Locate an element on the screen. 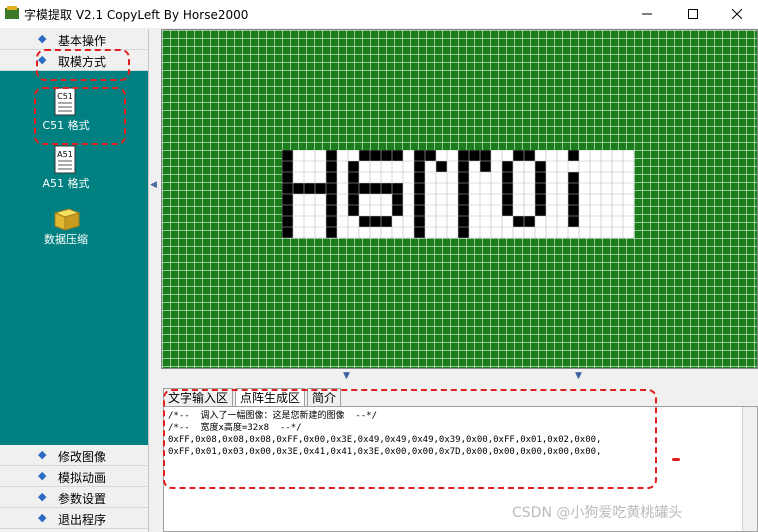 The height and width of the screenshot is (532, 758). maximize-icon is located at coordinates (693, 14).